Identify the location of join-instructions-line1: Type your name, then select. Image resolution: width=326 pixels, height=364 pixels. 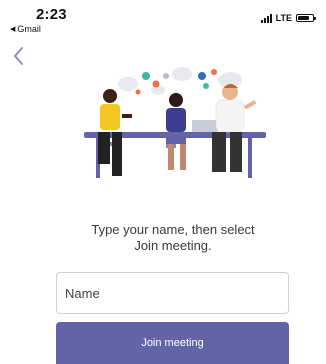
(173, 229).